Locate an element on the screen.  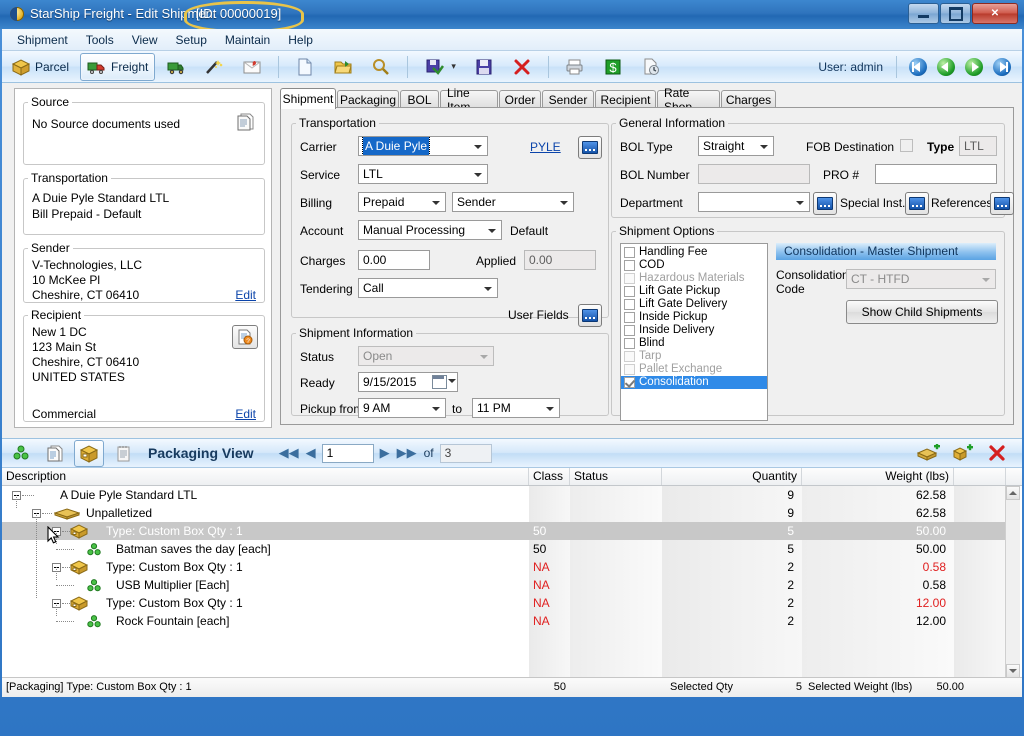
option-lift-gate-pickup: Lift Gate Pickup is located at coordinates (694, 291).